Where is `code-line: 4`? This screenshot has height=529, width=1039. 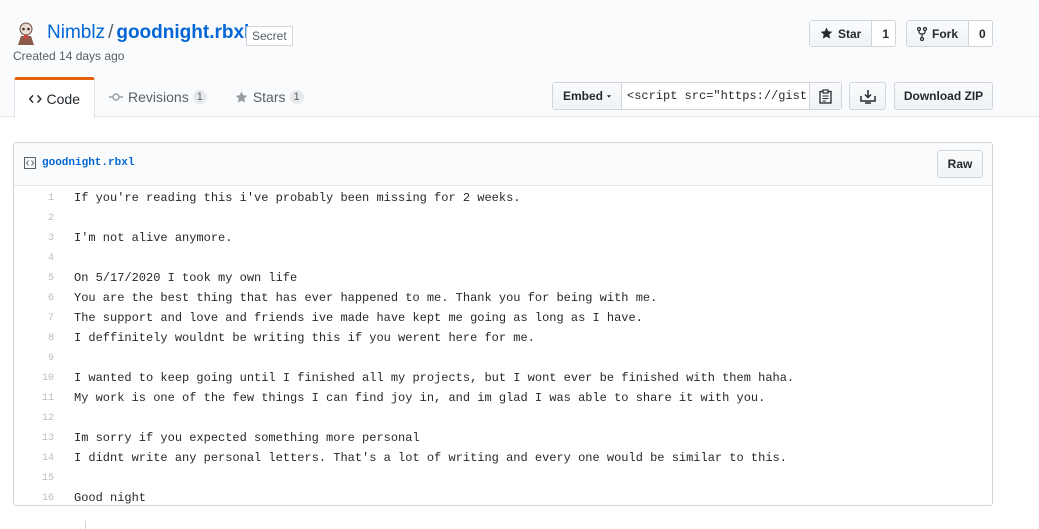
code-line: 4 is located at coordinates (503, 258).